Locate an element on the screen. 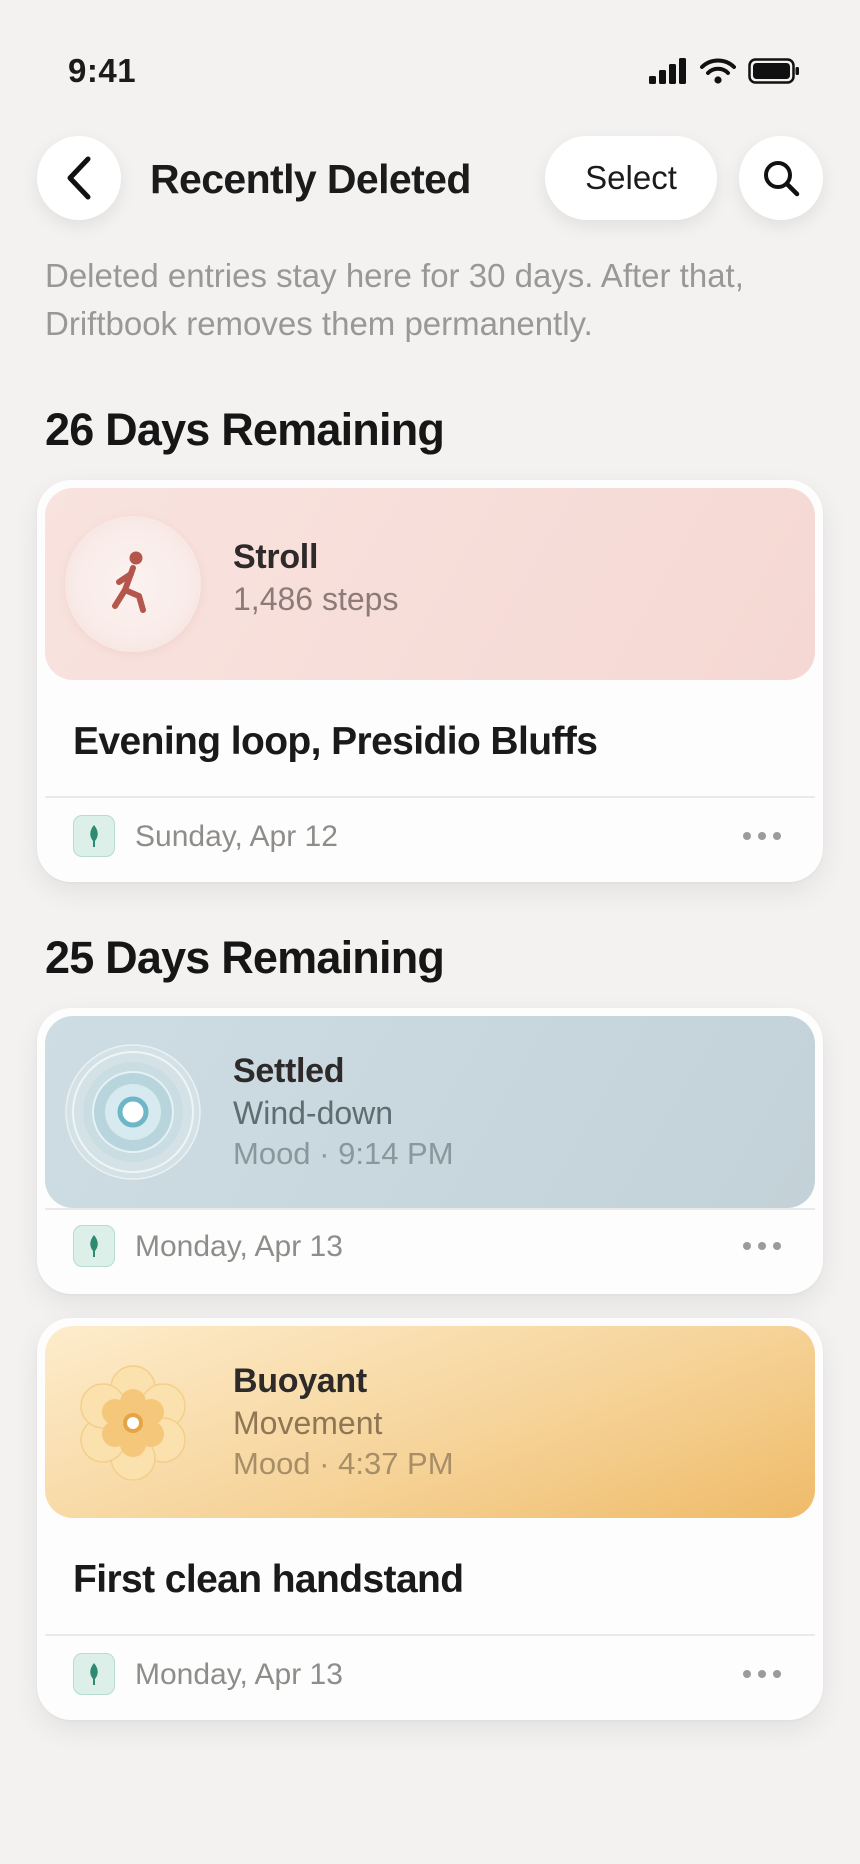 Image resolution: width=860 pixels, height=1864 pixels. concentric-rings-icon is located at coordinates (133, 1112).